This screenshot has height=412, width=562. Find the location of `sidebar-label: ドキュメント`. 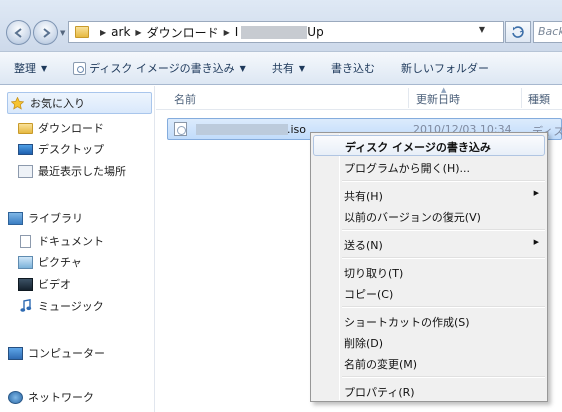

sidebar-label: ドキュメント is located at coordinates (71, 241).